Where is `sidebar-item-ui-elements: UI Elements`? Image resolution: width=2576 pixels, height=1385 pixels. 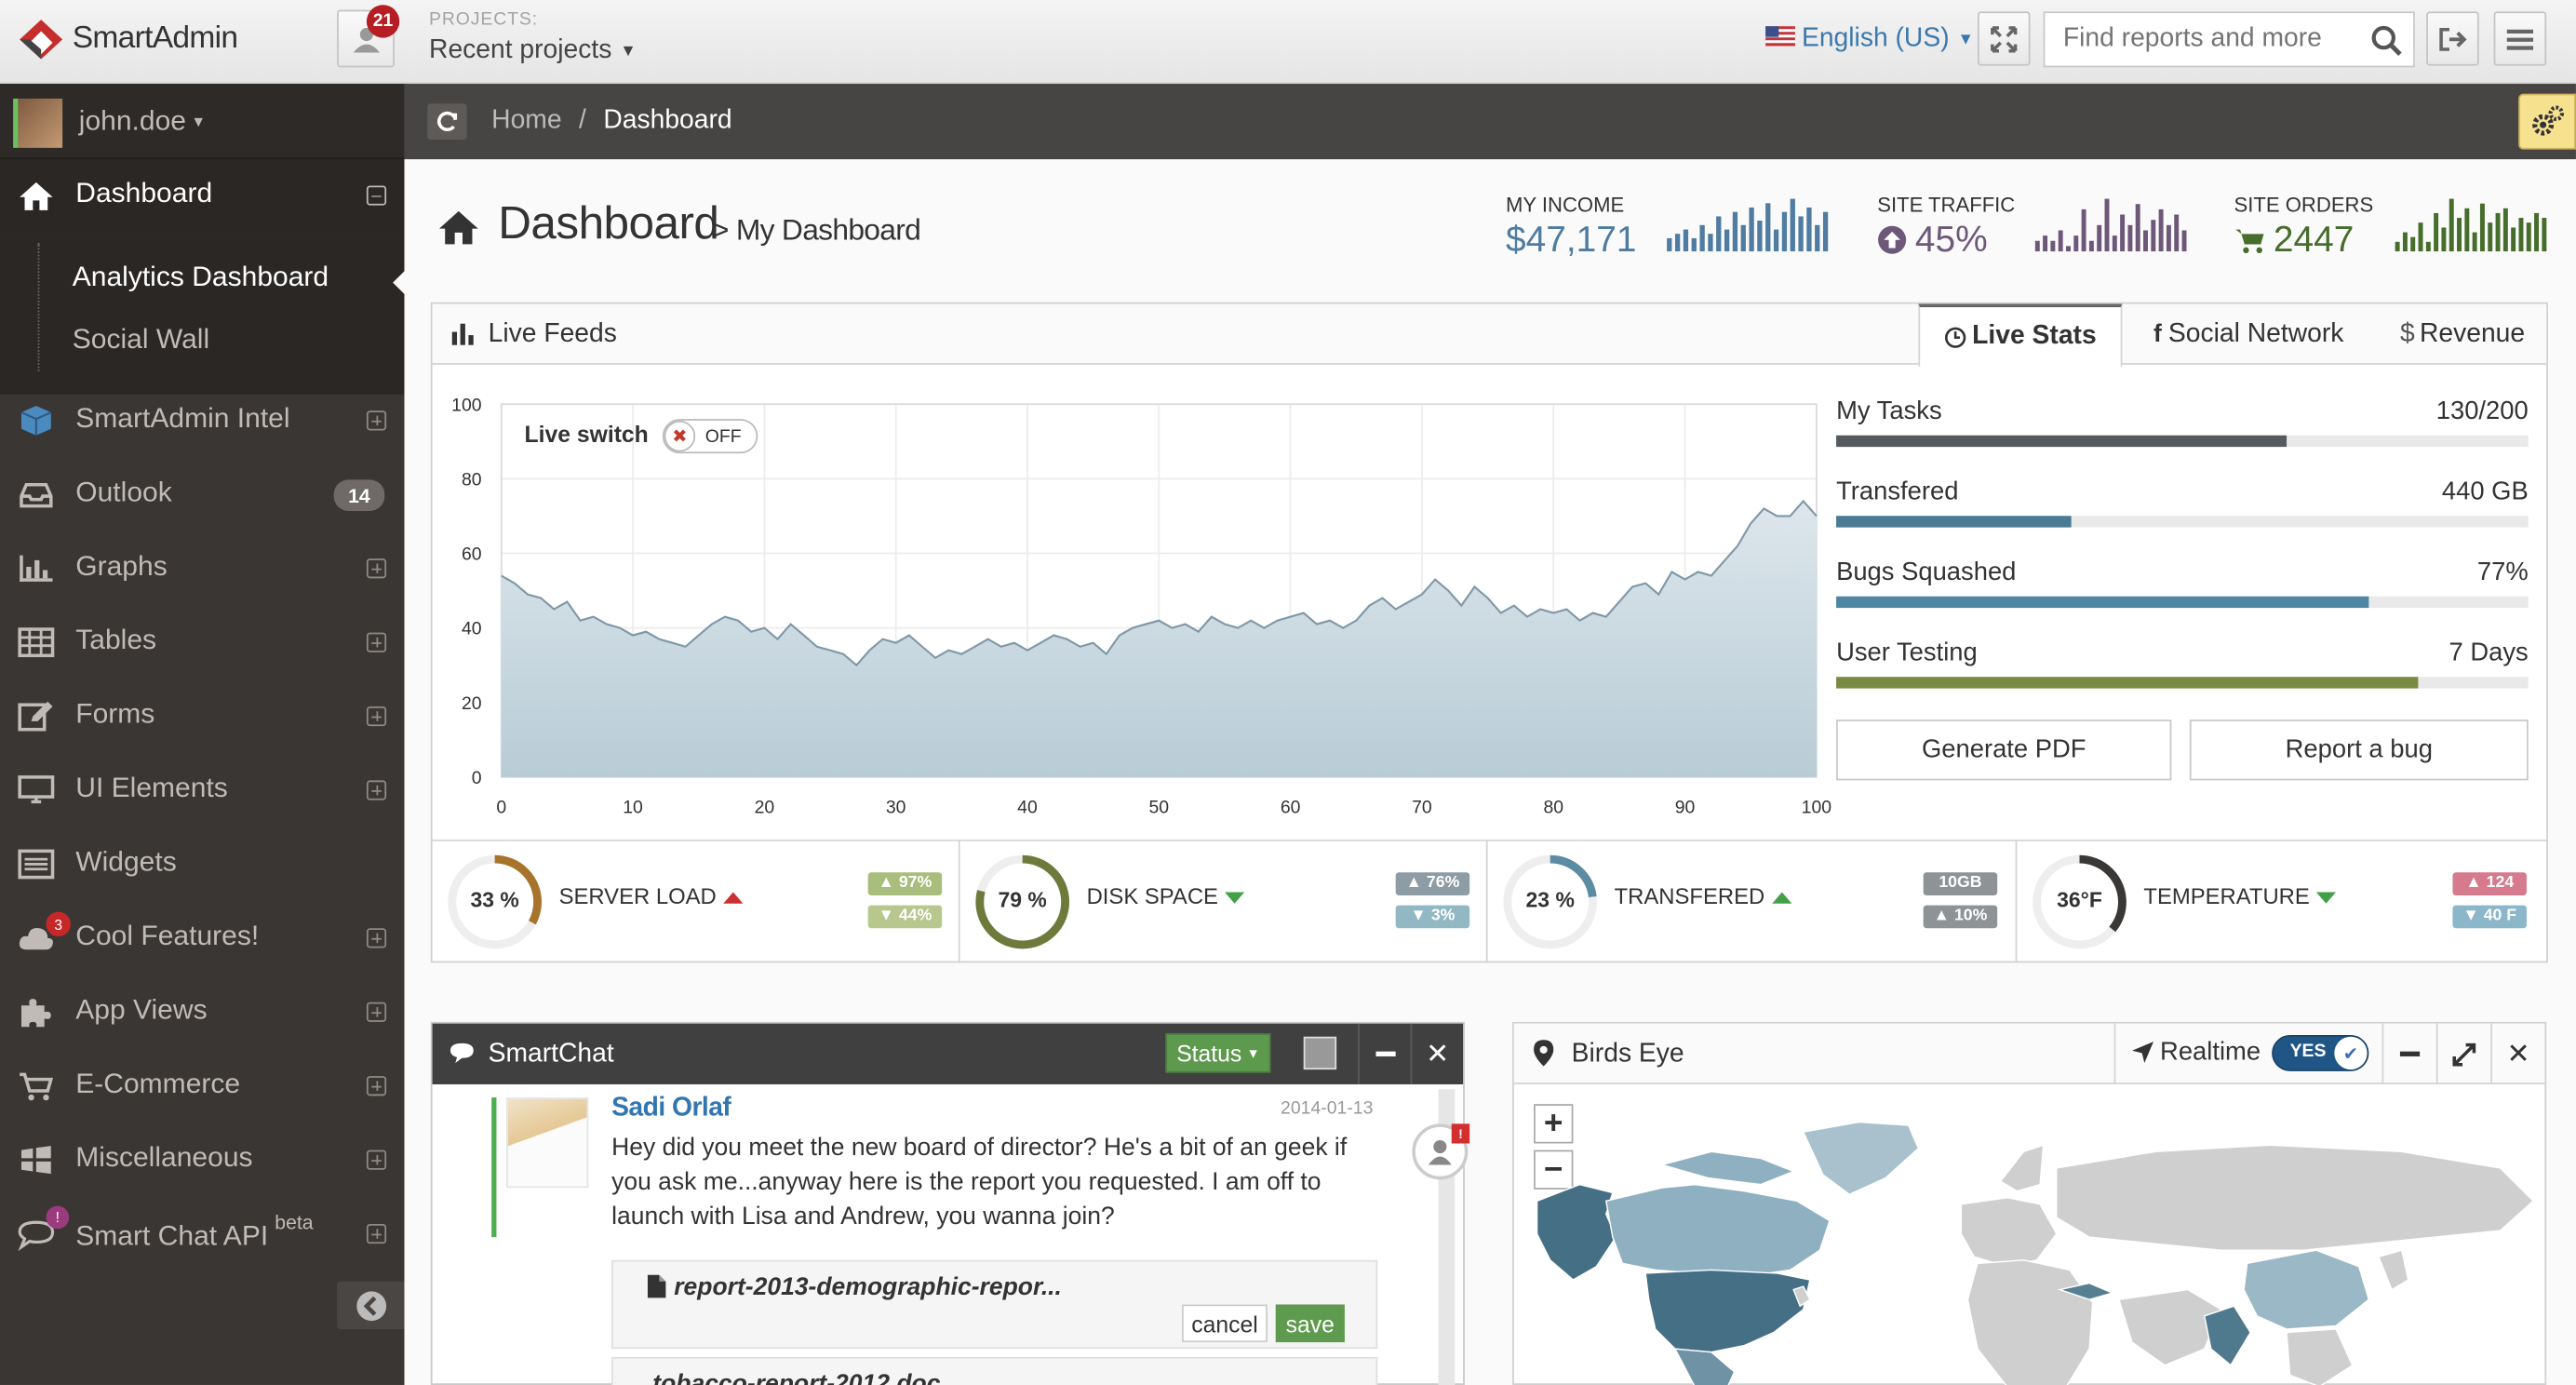
sidebar-item-ui-elements: UI Elements is located at coordinates (202, 790).